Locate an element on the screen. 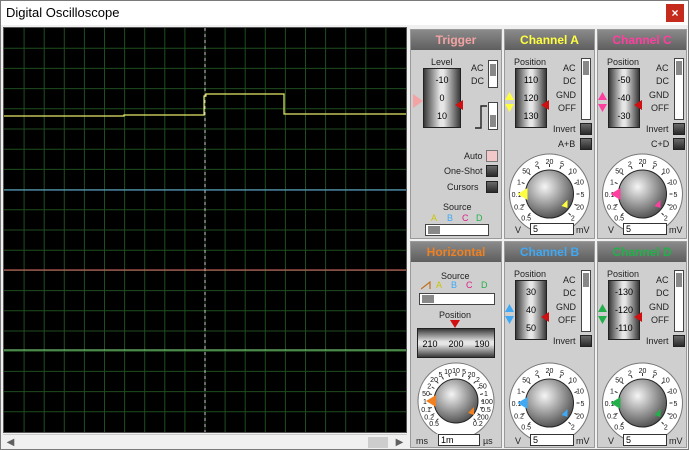 The width and height of the screenshot is (689, 450). c-dial-unit-v: V is located at coordinates (611, 230).